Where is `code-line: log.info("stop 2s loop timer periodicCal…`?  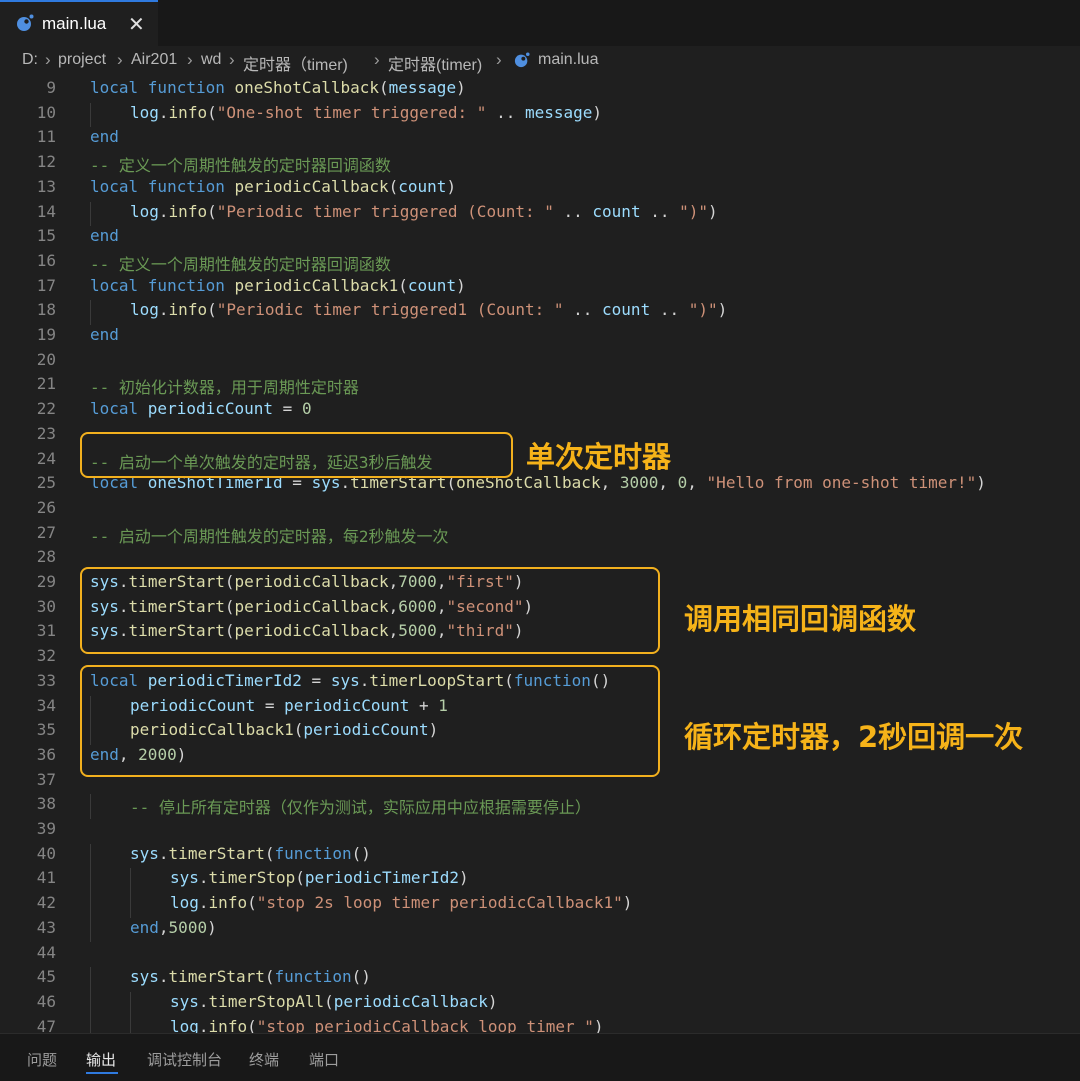
code-line: log.info("stop 2s loop timer periodicCal… is located at coordinates (401, 902).